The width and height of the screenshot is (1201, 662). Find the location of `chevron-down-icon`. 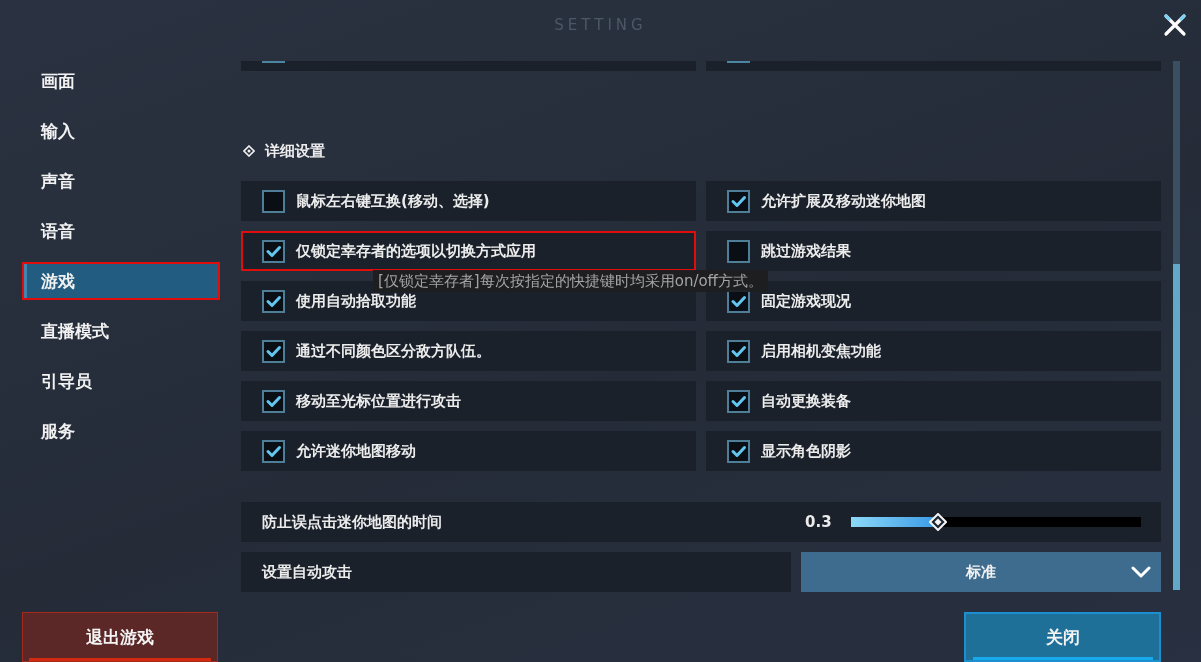

chevron-down-icon is located at coordinates (1141, 572).